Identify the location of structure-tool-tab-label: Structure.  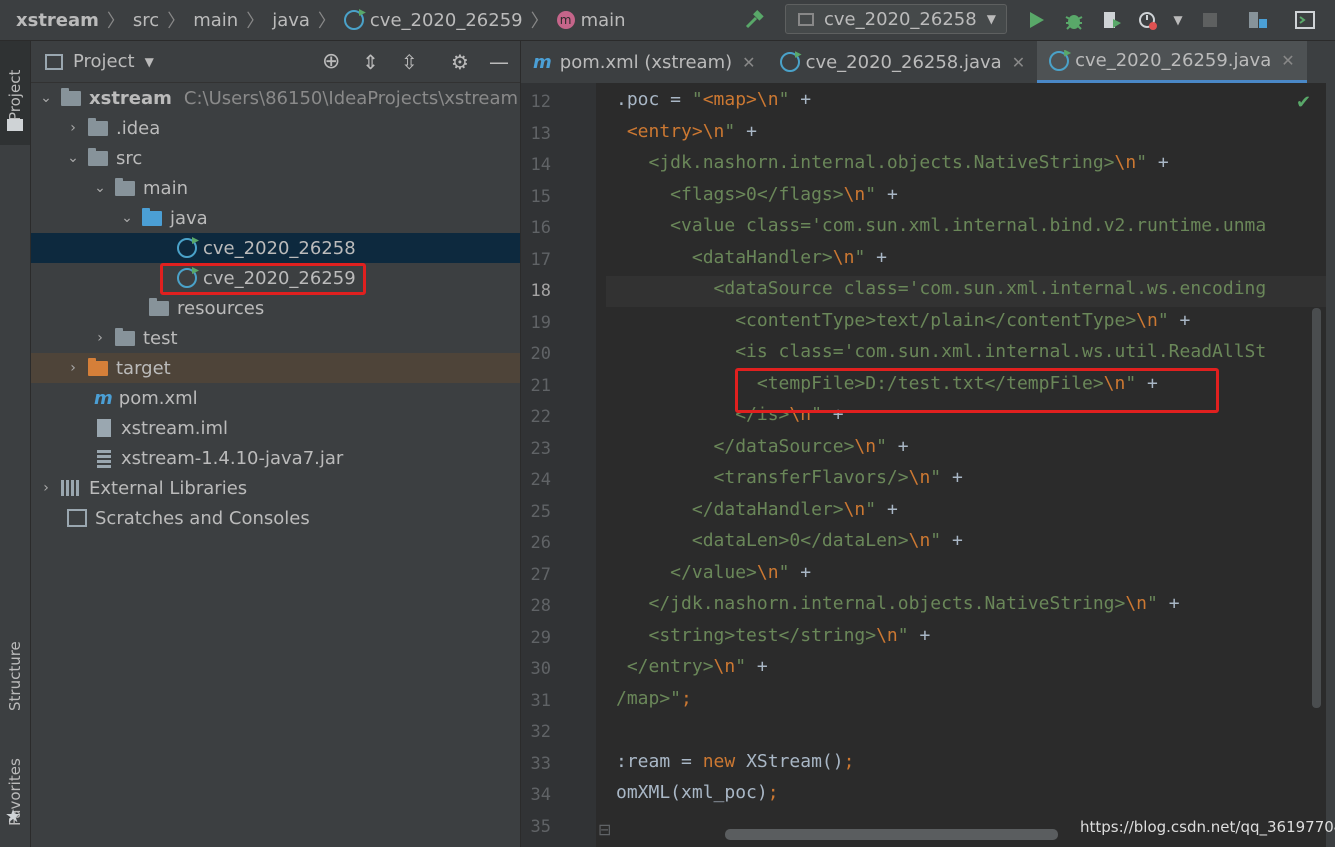
(15, 676).